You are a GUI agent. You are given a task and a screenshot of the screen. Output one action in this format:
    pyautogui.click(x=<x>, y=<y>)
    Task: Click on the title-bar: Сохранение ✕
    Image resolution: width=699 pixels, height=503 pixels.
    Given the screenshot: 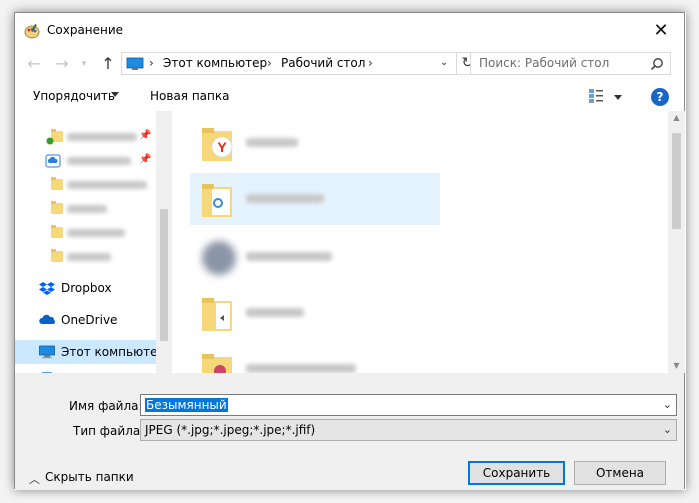 What is the action you would take?
    pyautogui.click(x=349, y=31)
    